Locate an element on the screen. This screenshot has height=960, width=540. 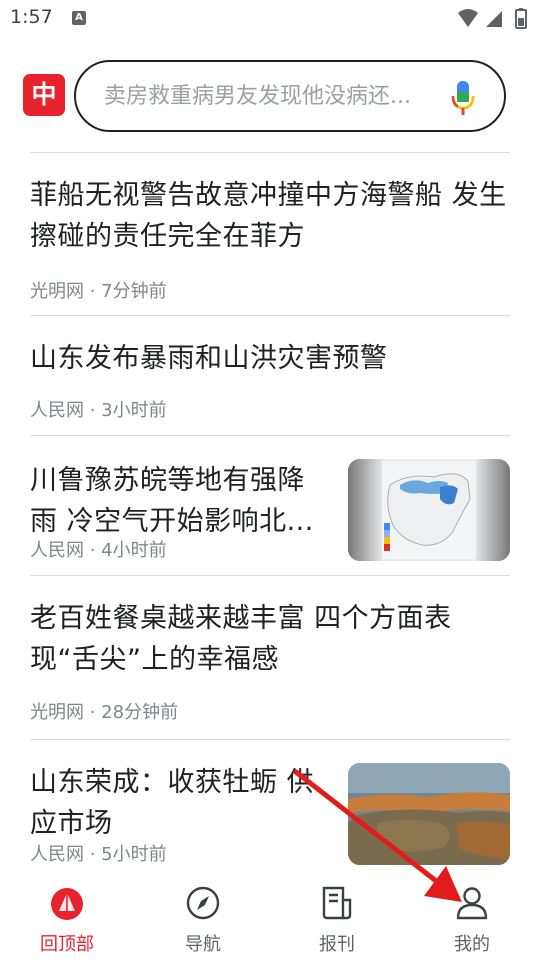
weather-map-thumbnail is located at coordinates (429, 510).